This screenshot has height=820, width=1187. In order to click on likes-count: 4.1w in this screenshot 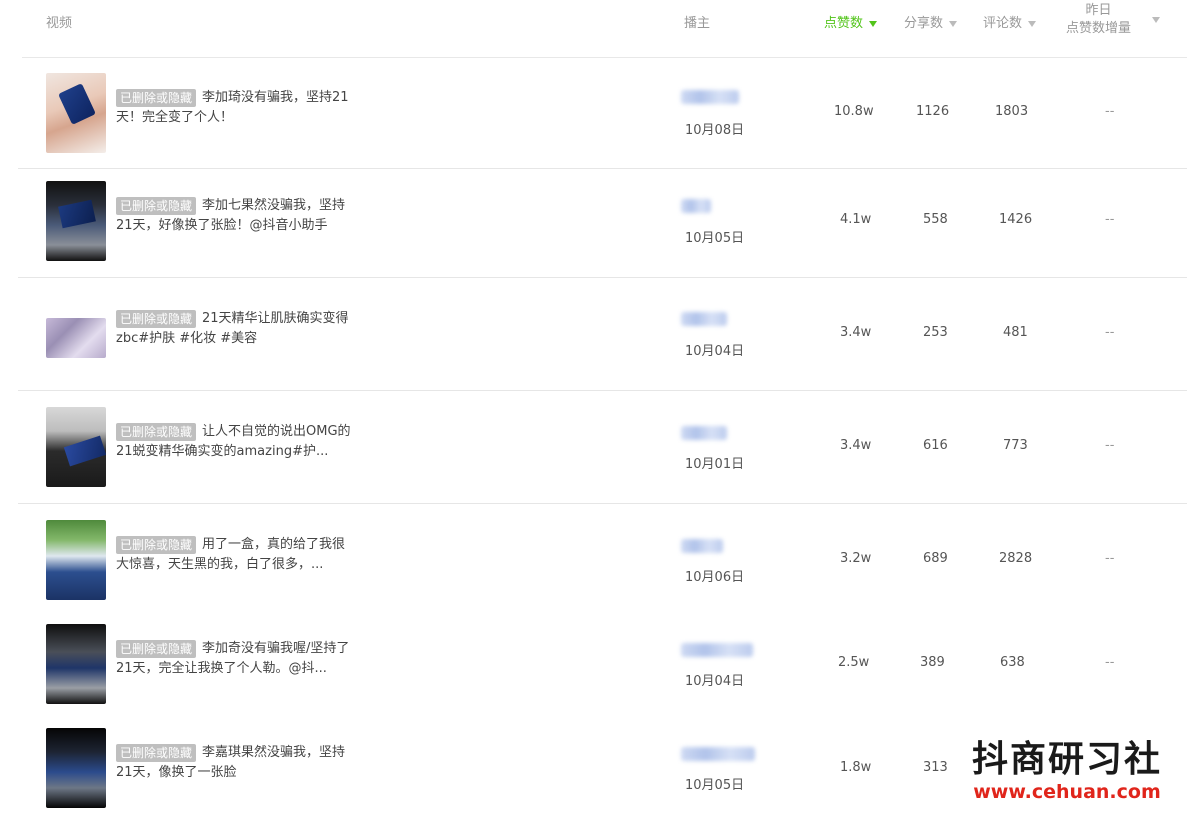, I will do `click(856, 219)`.